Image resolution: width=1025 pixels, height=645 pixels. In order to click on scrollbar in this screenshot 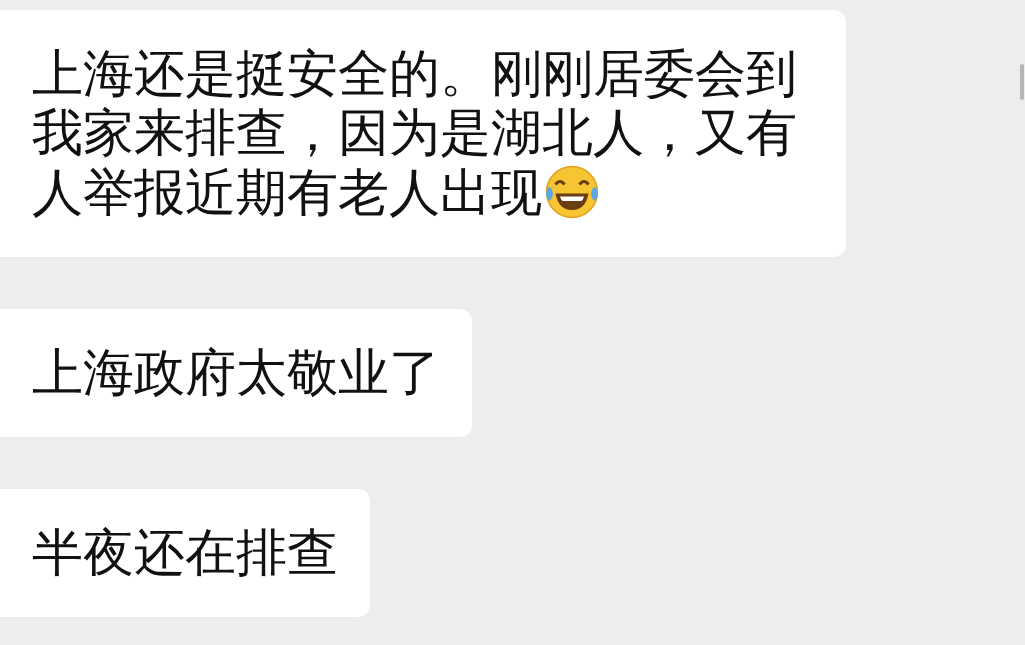, I will do `click(1022, 82)`.